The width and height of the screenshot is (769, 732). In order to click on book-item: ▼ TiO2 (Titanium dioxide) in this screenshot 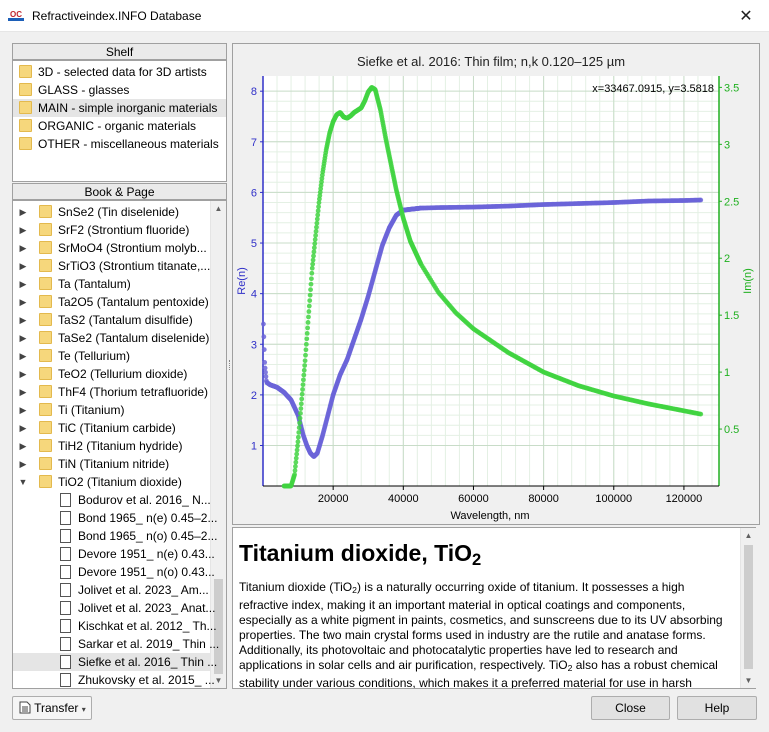, I will do `click(112, 482)`.